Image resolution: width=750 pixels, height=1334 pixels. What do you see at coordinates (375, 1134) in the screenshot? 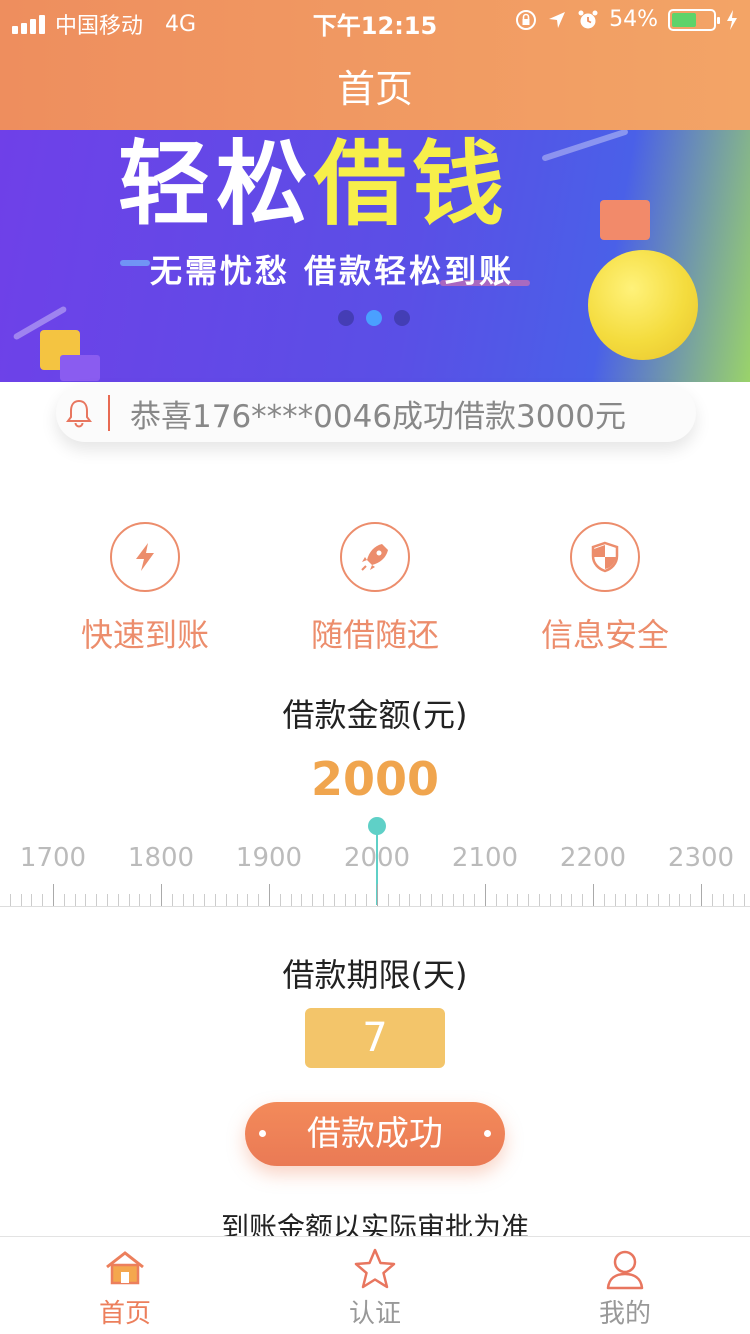
I see `loan-submit-button: 借款成功` at bounding box center [375, 1134].